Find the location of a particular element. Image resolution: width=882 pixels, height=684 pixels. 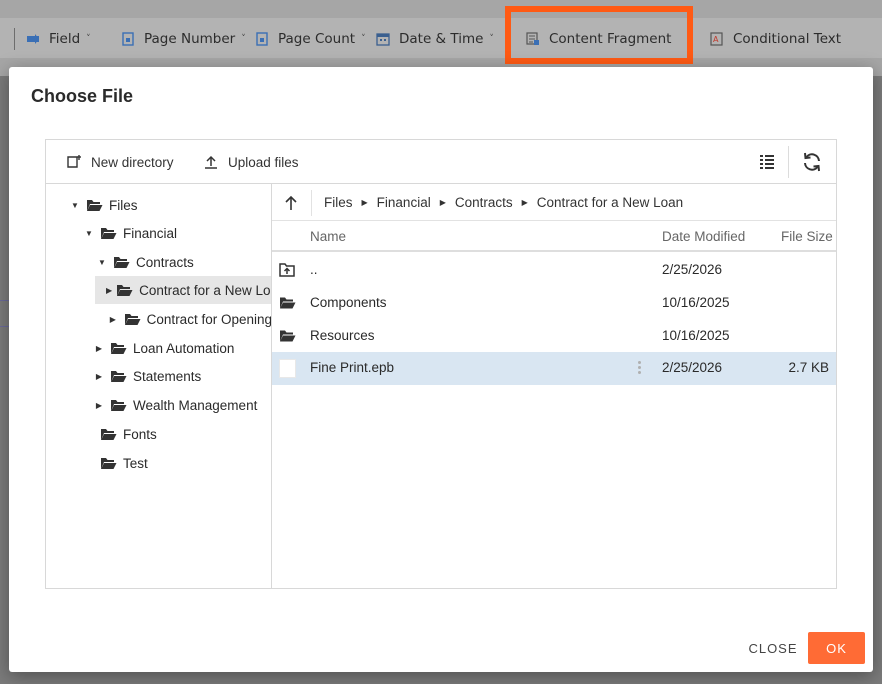

column-header-name: Name is located at coordinates (328, 236).